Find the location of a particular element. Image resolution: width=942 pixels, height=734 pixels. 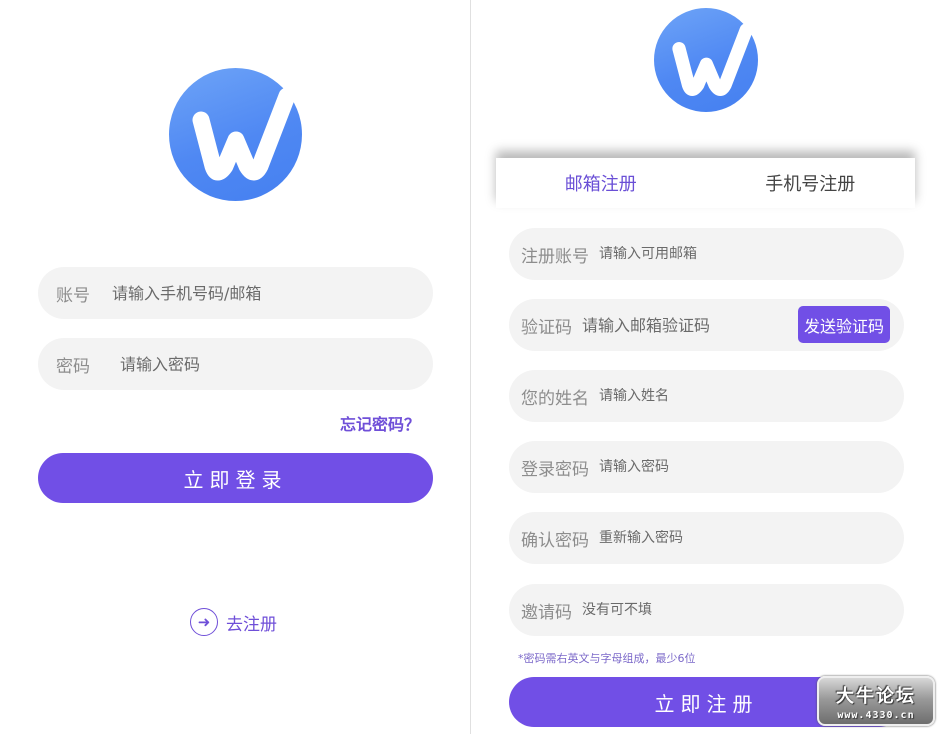

verify-code-field: 验证码 发送验证码 is located at coordinates (706, 325).